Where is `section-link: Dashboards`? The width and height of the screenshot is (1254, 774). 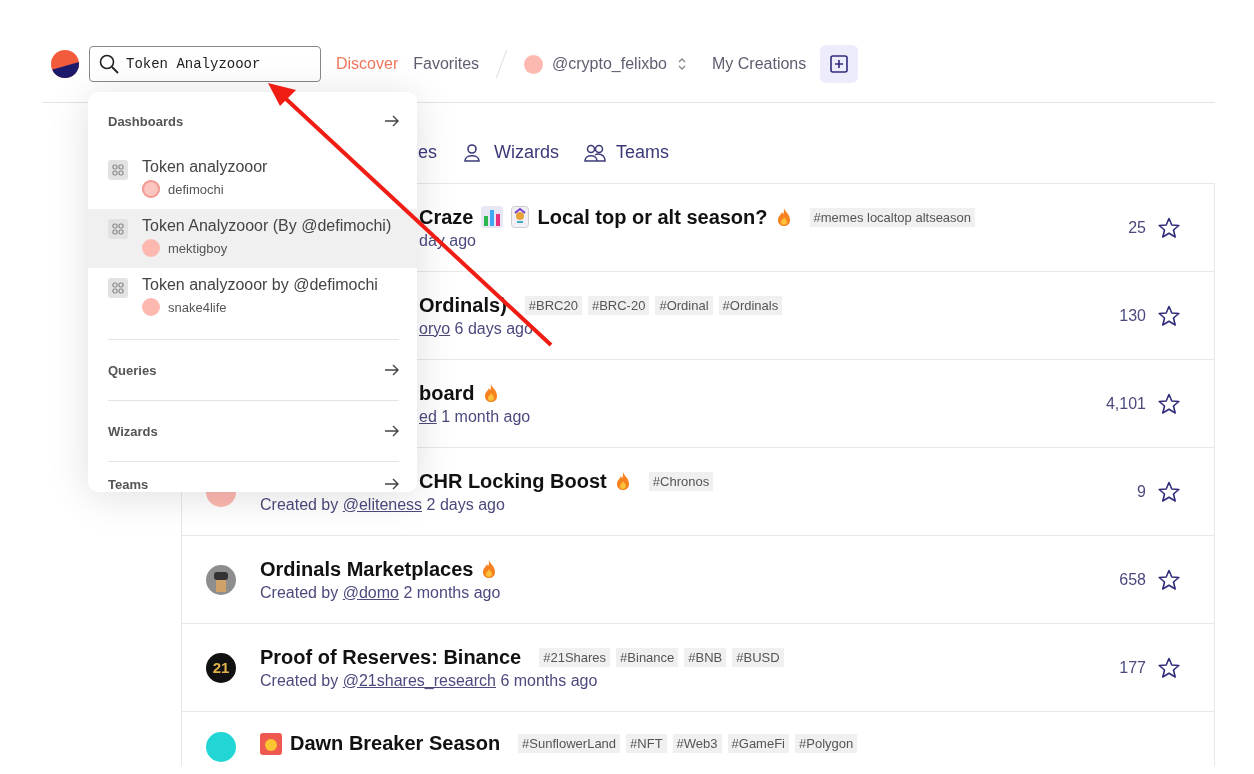
section-link: Dashboards is located at coordinates (253, 121).